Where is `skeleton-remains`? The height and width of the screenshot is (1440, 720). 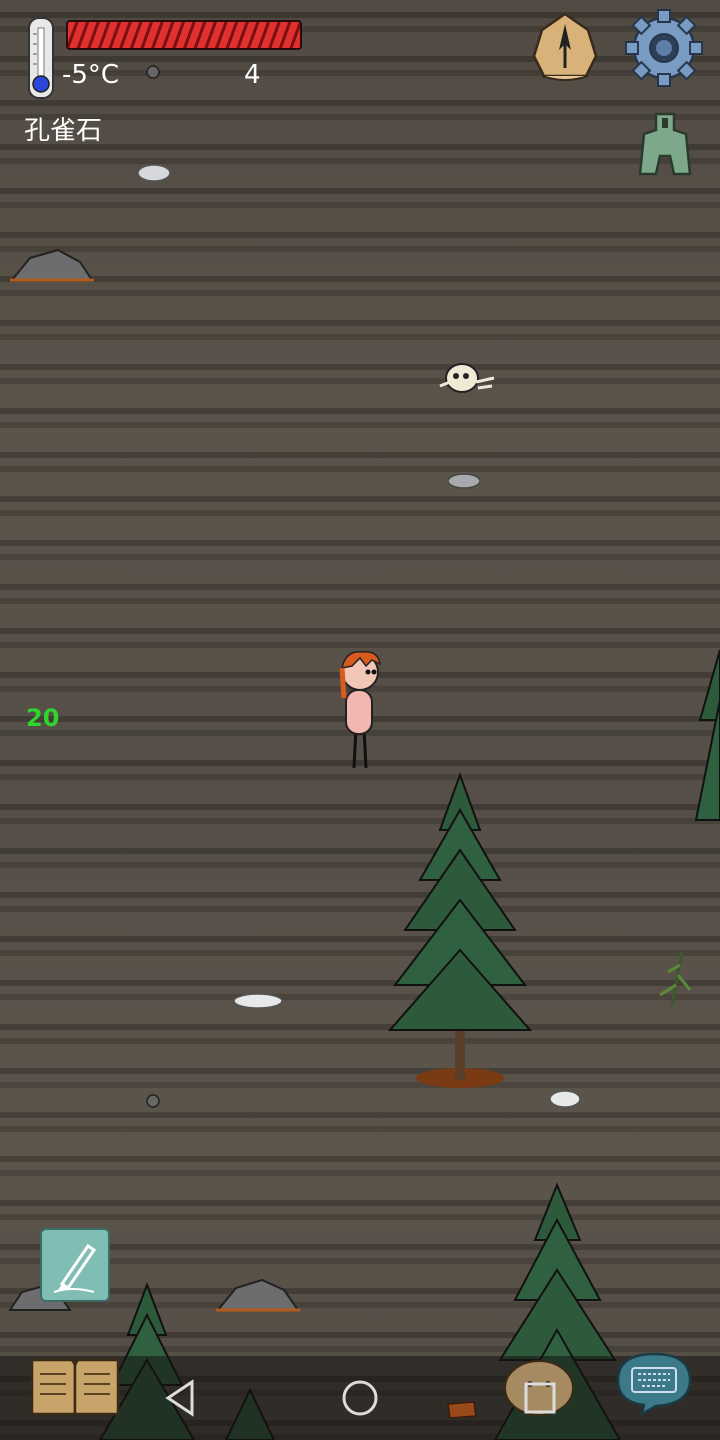
skeleton-remains is located at coordinates (467, 378).